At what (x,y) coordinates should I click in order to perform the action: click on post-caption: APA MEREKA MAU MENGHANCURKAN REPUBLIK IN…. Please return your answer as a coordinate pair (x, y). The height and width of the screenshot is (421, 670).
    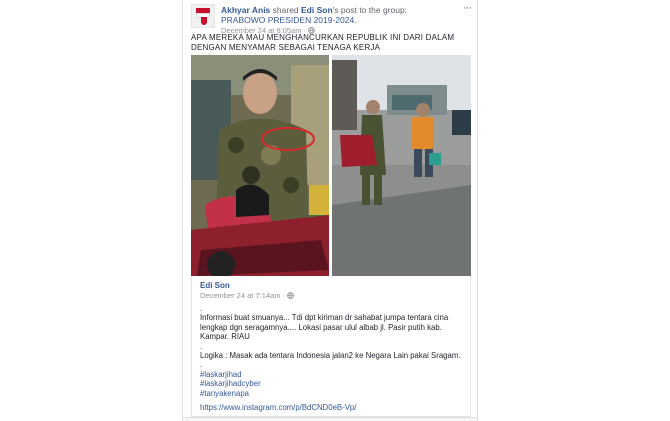
    Looking at the image, I should click on (323, 42).